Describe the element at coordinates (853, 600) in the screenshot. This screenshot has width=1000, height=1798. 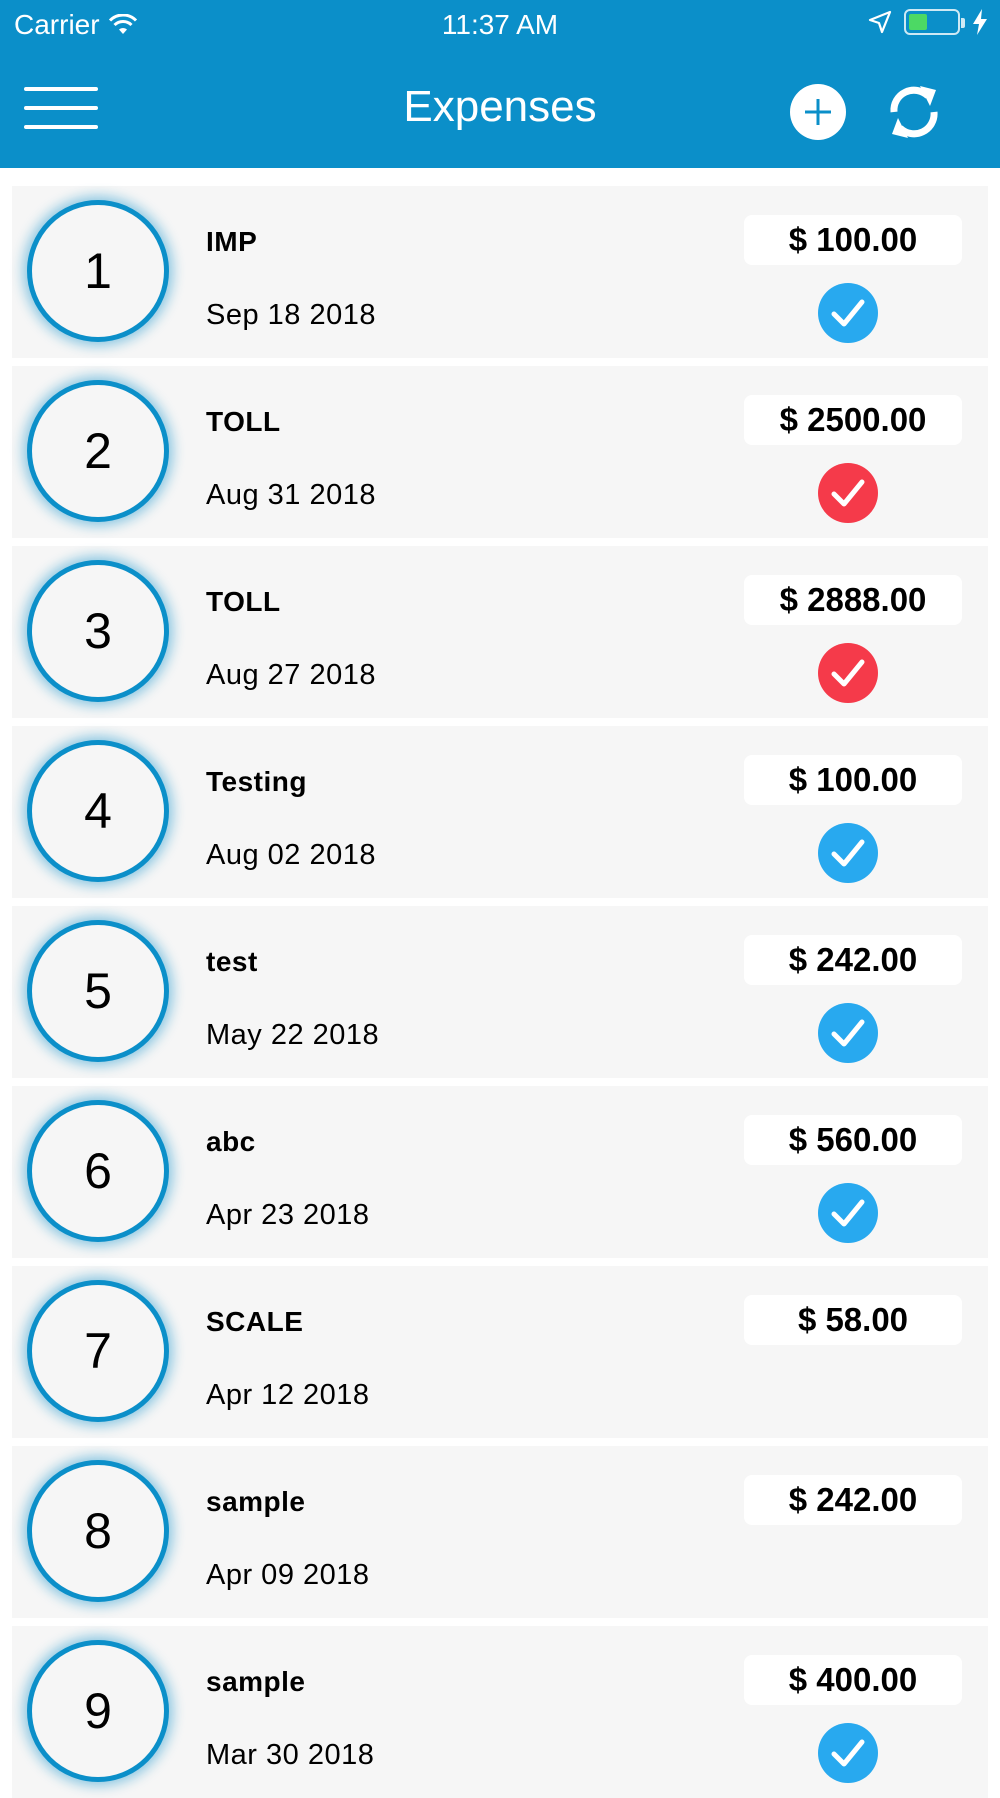
I see `expense-amount: $ 2888.00` at that location.